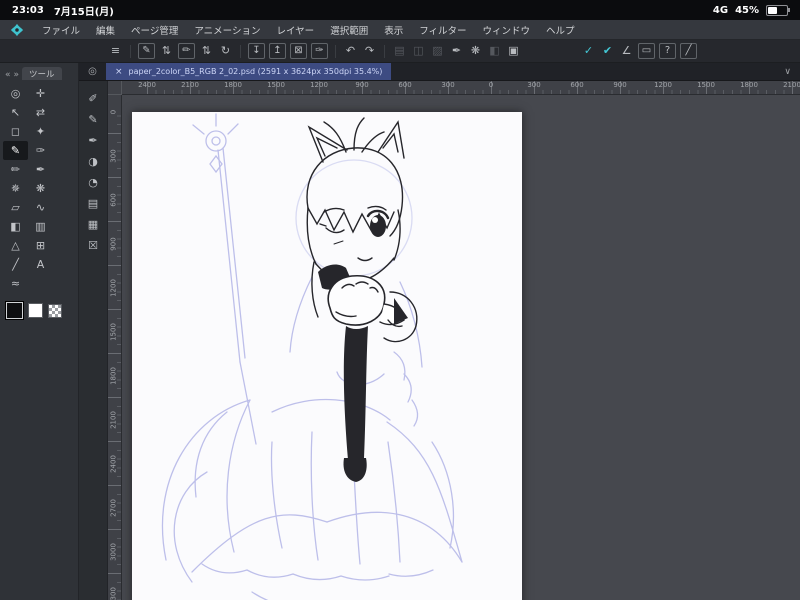 The image size is (800, 600). What do you see at coordinates (93, 245) in the screenshot?
I see `clear-box-icon: ☒` at bounding box center [93, 245].